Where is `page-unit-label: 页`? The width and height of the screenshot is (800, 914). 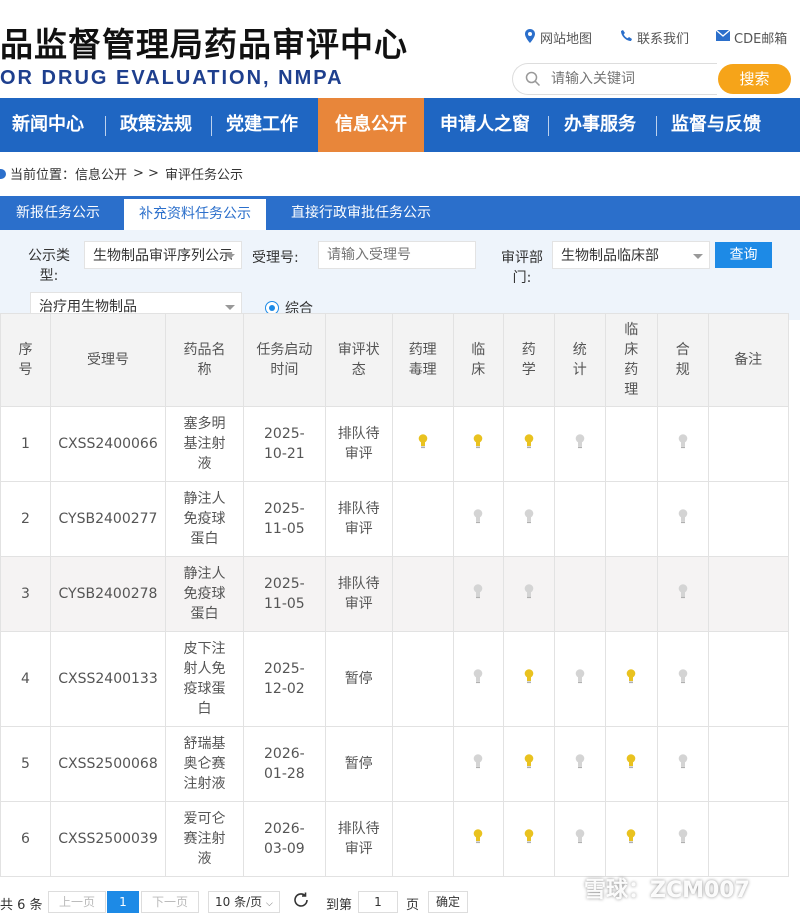 page-unit-label: 页 is located at coordinates (413, 905).